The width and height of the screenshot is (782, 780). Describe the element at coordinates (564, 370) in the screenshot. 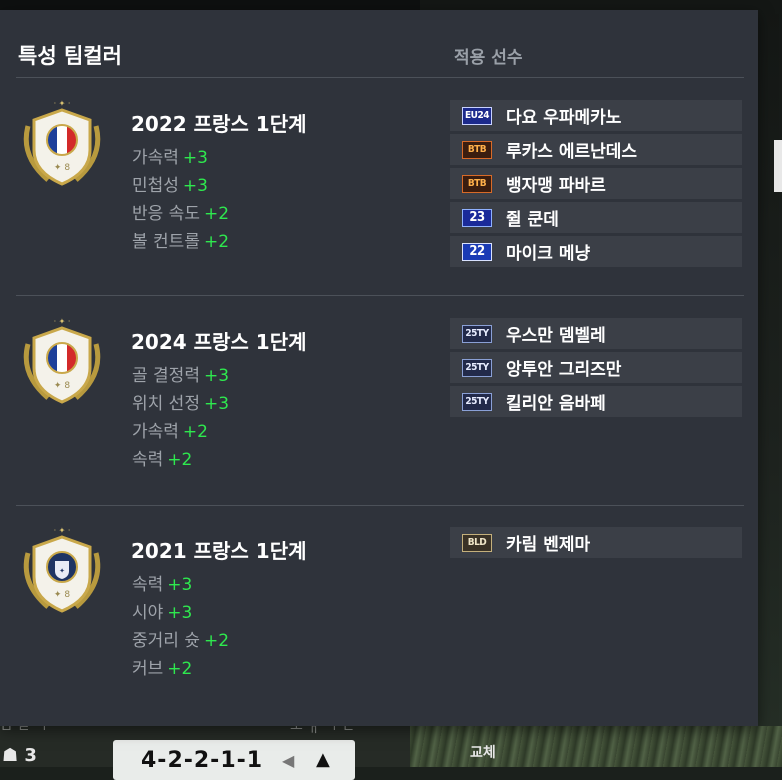

I see `player-name: 앙투안 그리즈만` at that location.